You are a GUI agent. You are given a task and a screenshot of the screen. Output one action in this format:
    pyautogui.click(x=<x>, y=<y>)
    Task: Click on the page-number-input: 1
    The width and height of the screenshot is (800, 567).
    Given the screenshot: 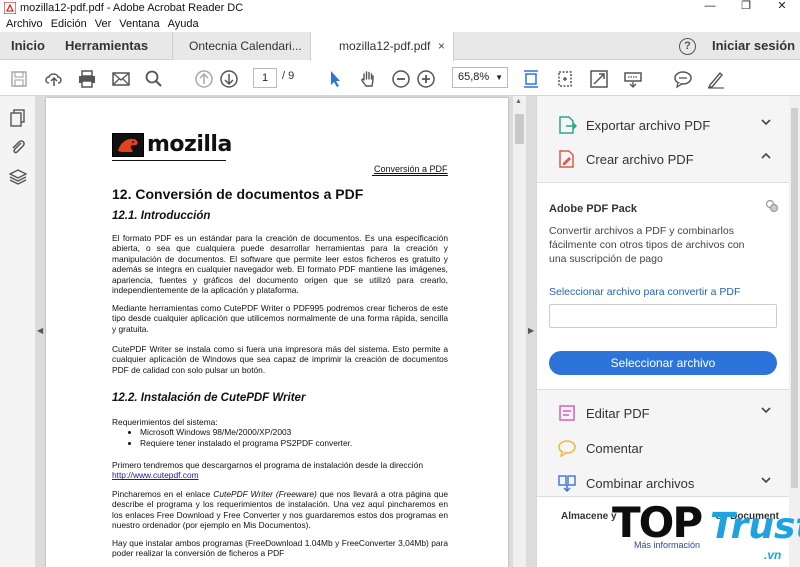 What is the action you would take?
    pyautogui.click(x=265, y=78)
    